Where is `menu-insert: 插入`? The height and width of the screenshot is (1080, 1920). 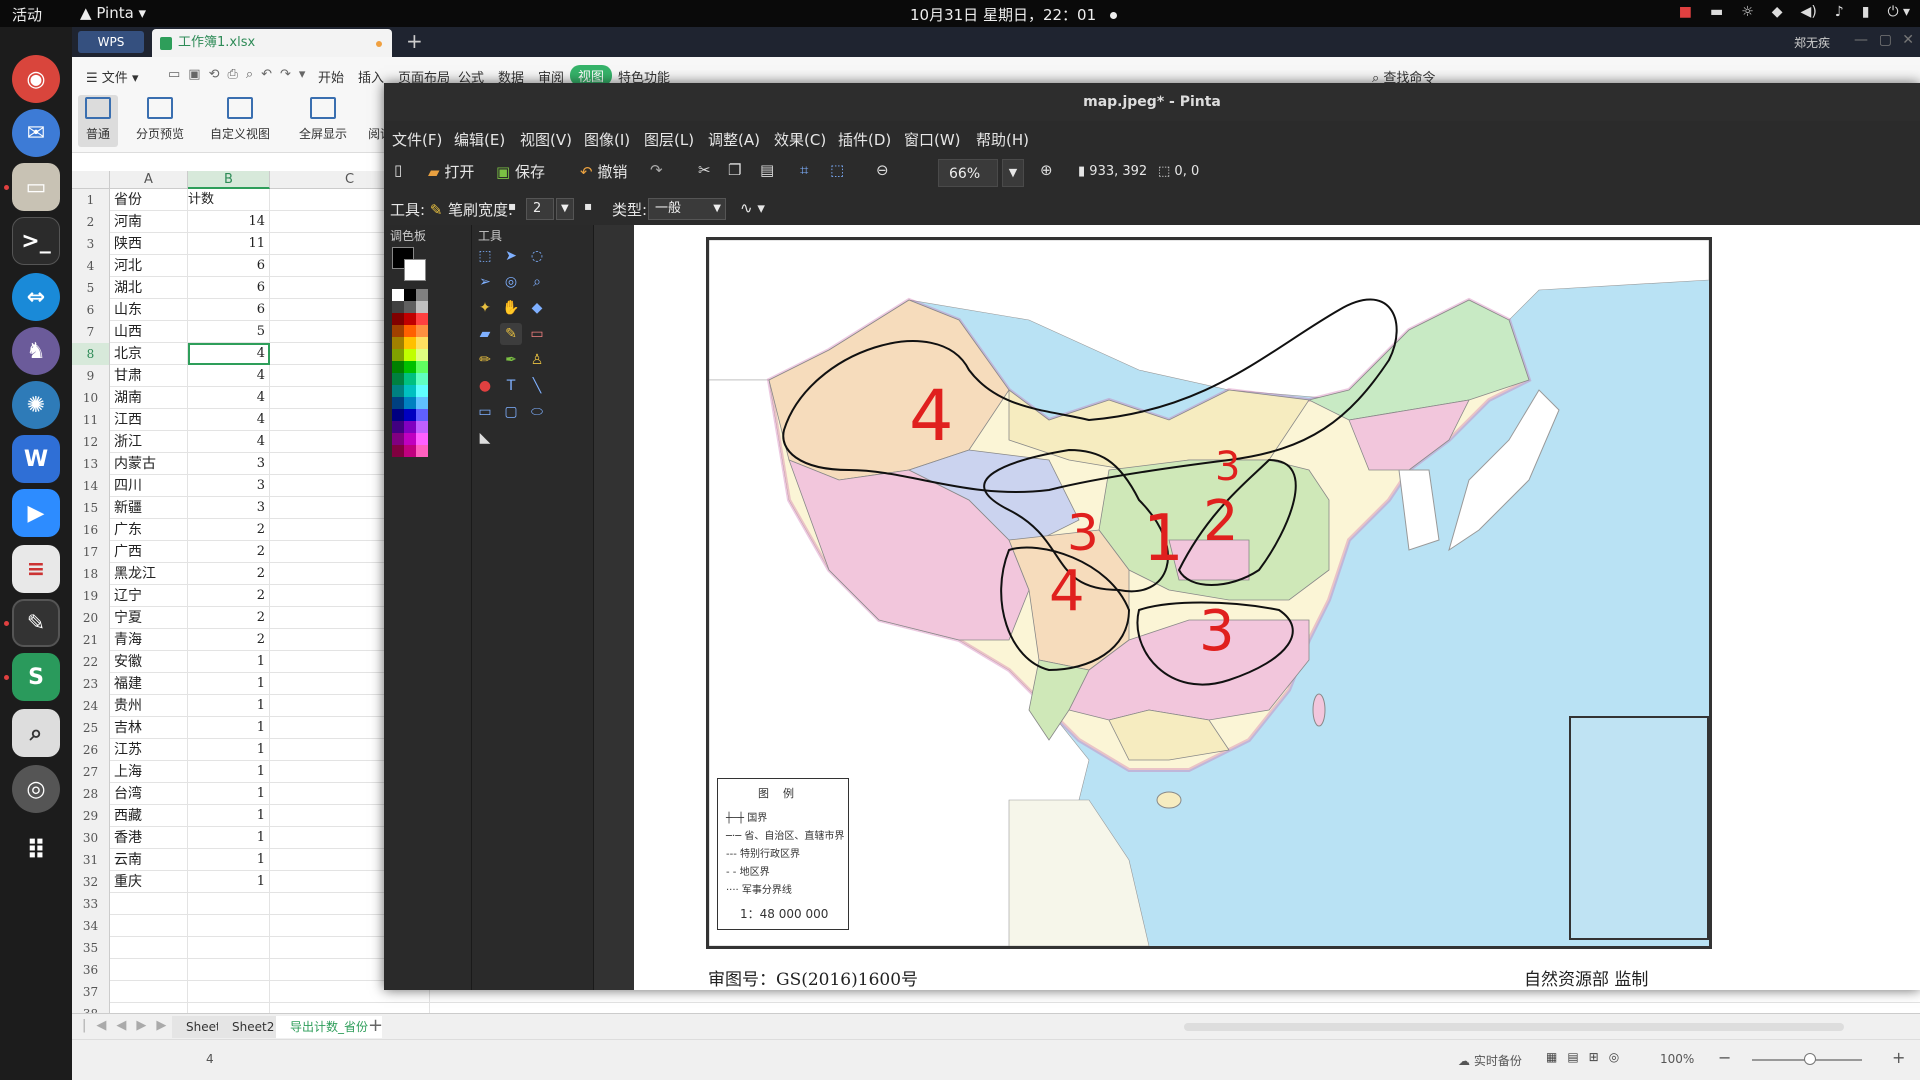
menu-insert: 插入 is located at coordinates (371, 76).